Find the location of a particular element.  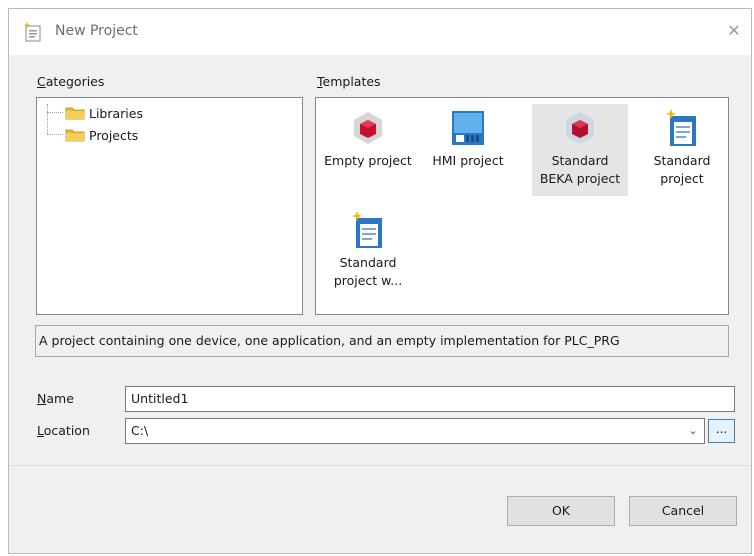

new-project-icon is located at coordinates (32, 32).